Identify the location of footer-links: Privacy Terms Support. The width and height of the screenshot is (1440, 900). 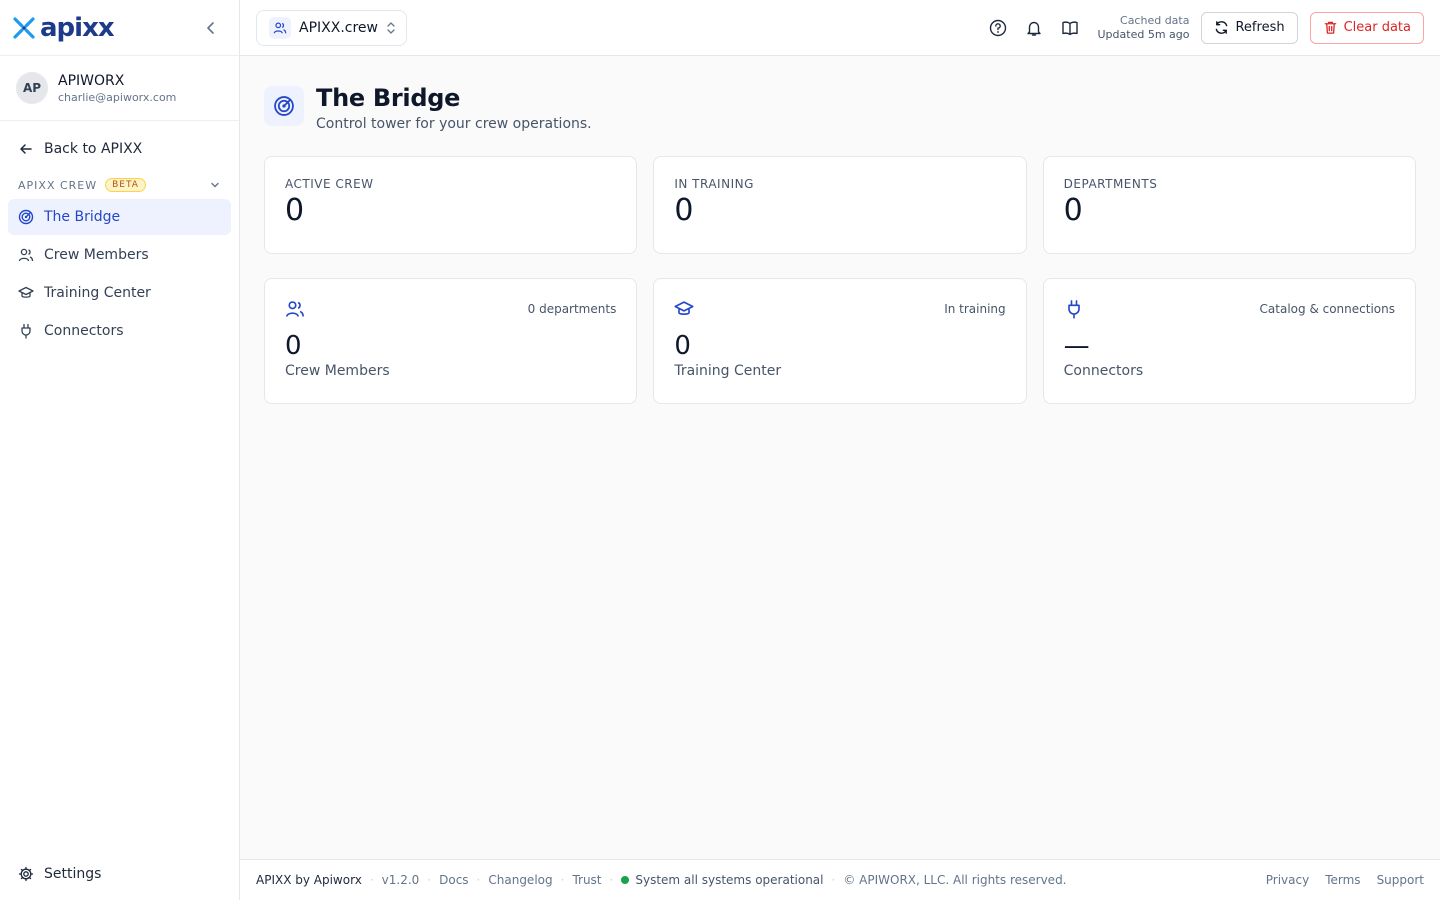
(1337, 880).